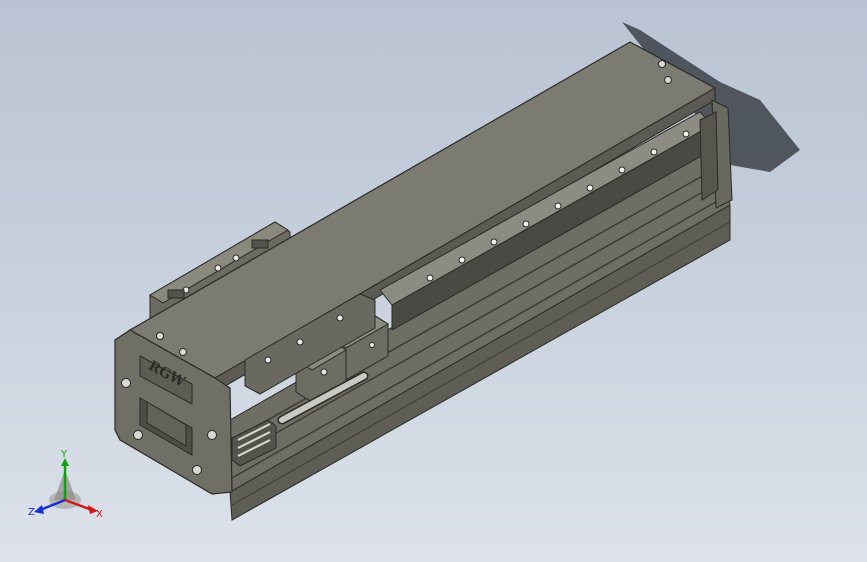 The width and height of the screenshot is (867, 562). Describe the element at coordinates (99, 514) in the screenshot. I see `x-axis-label: X` at that location.